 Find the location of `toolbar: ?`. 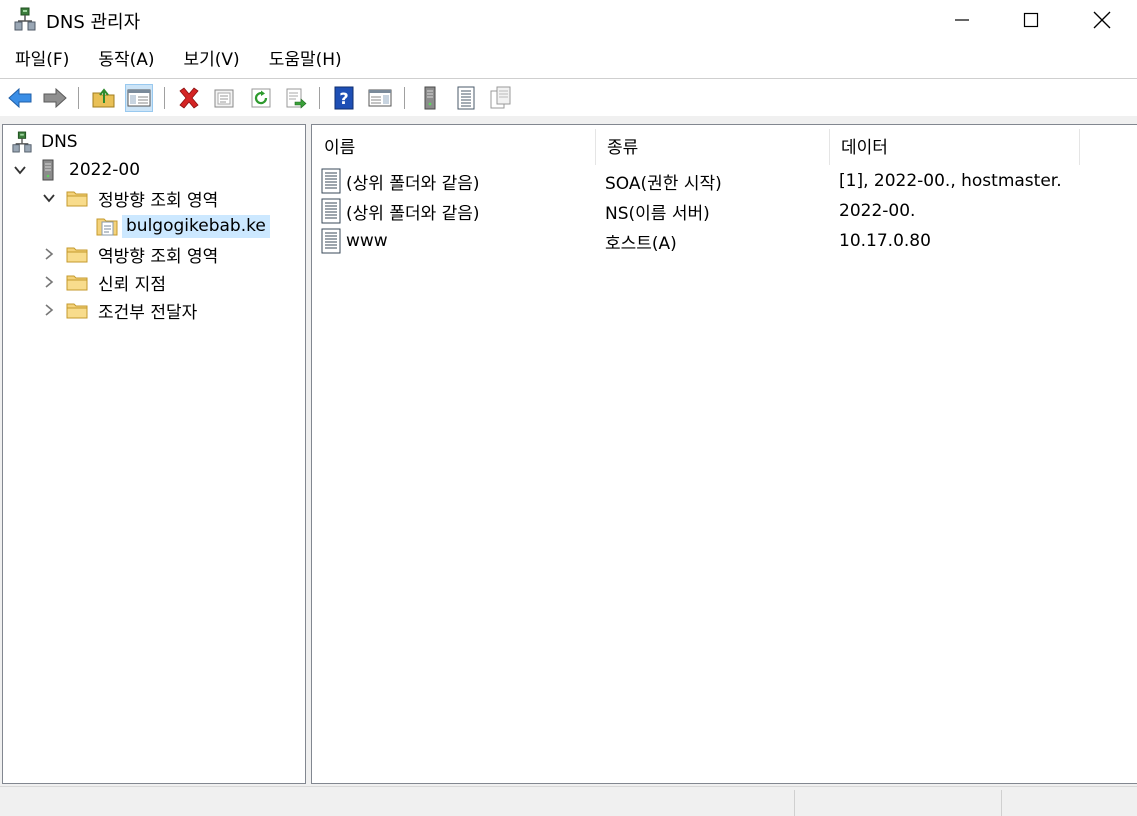

toolbar: ? is located at coordinates (568, 98).